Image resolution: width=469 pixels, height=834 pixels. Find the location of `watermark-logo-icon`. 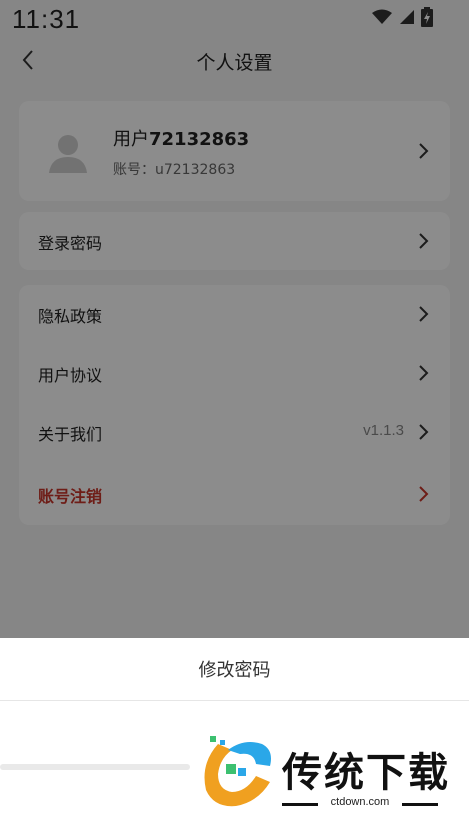

watermark-logo-icon is located at coordinates (237, 771).